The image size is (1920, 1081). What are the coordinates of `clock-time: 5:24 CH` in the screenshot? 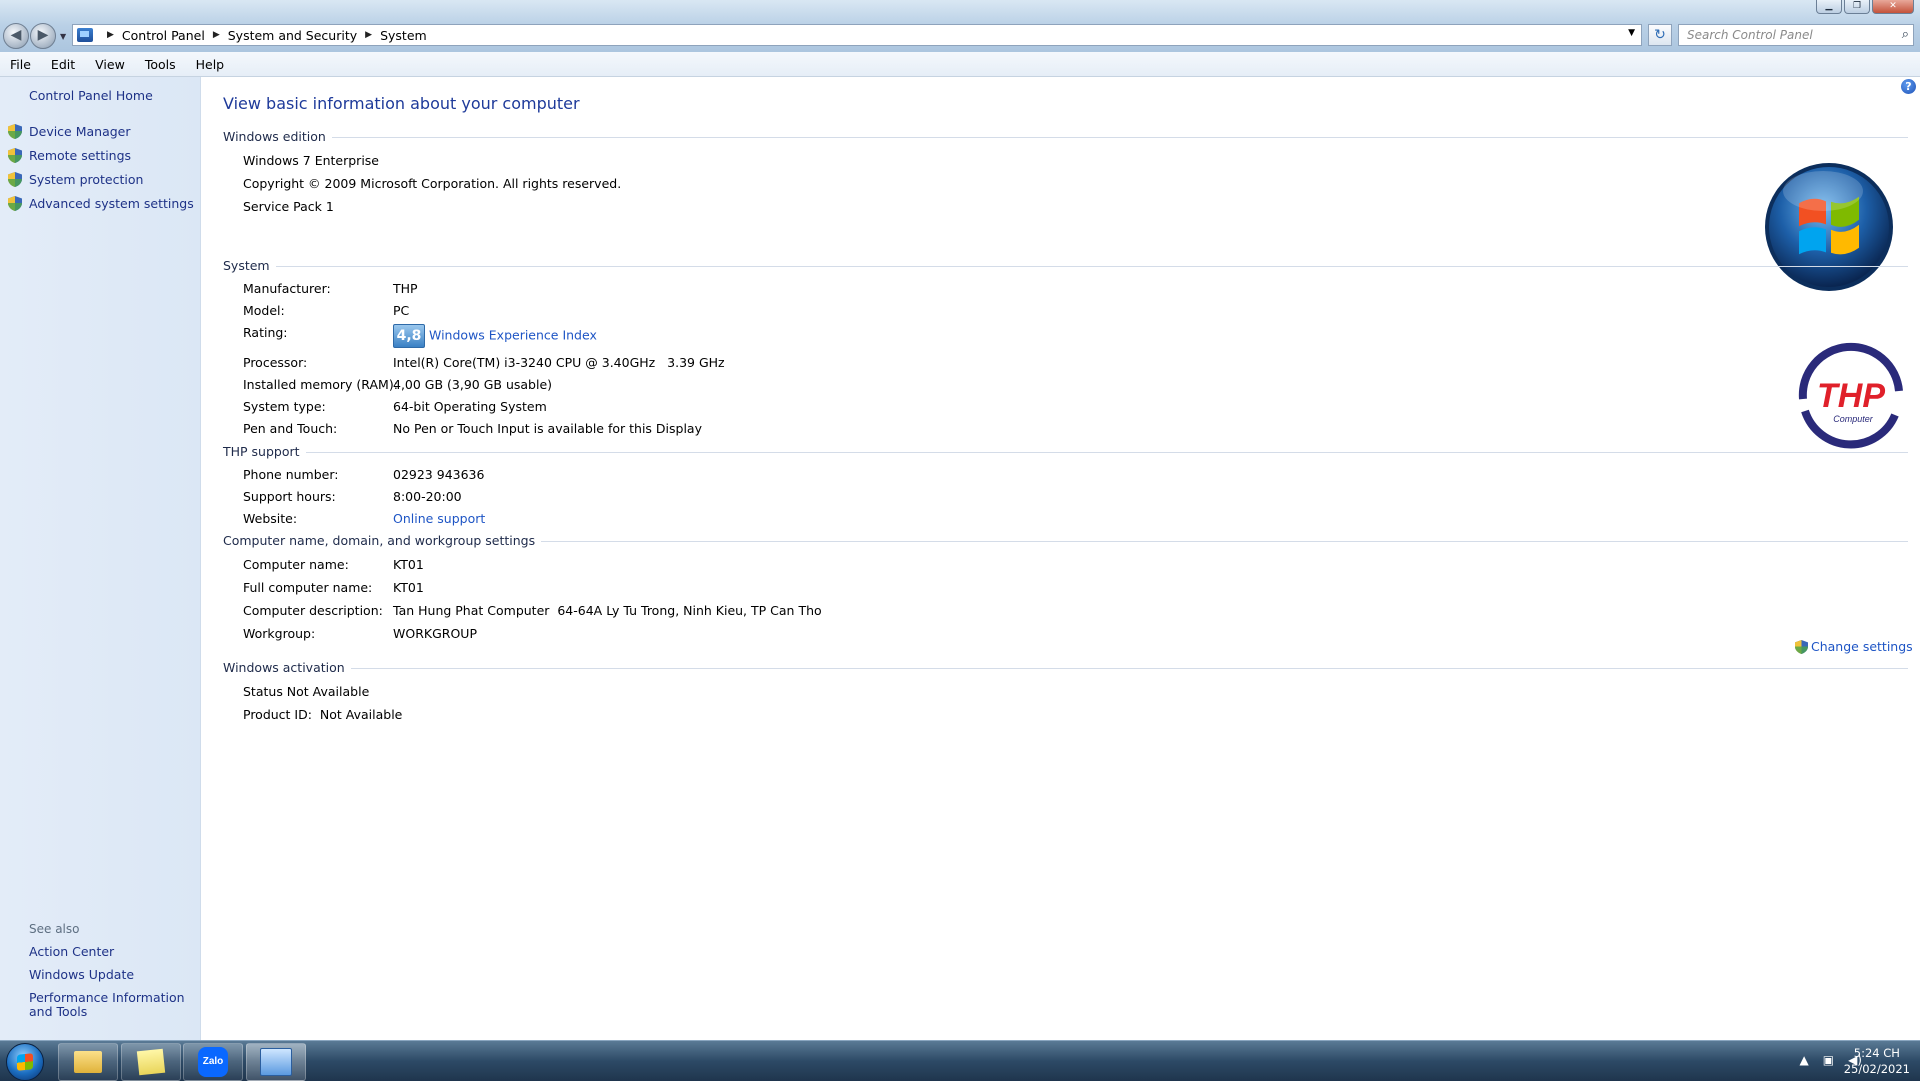 It's located at (1876, 1053).